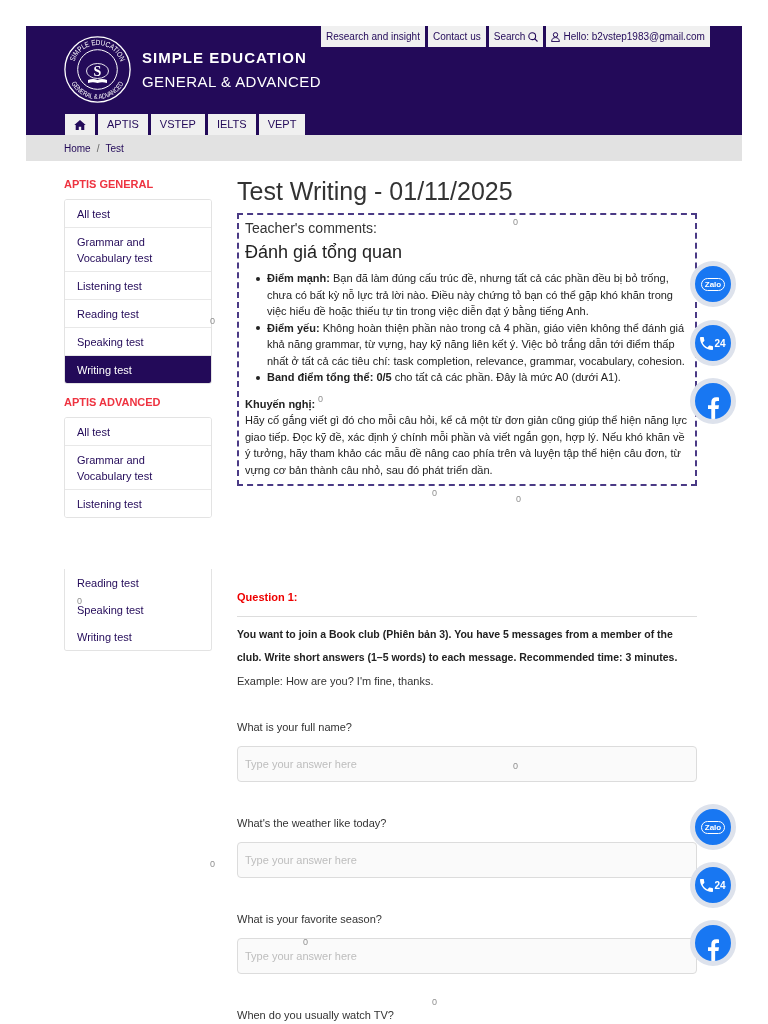 This screenshot has height=1024, width=768. Describe the element at coordinates (467, 859) in the screenshot. I see `answer-field: Type your answer here` at that location.